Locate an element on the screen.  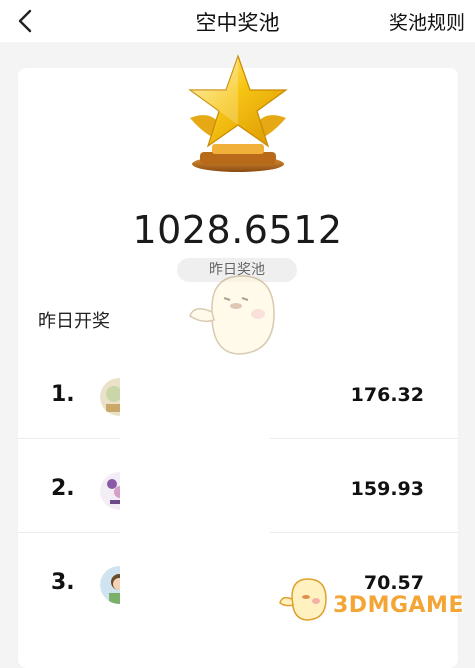
prize-value: 159.93 is located at coordinates (387, 489).